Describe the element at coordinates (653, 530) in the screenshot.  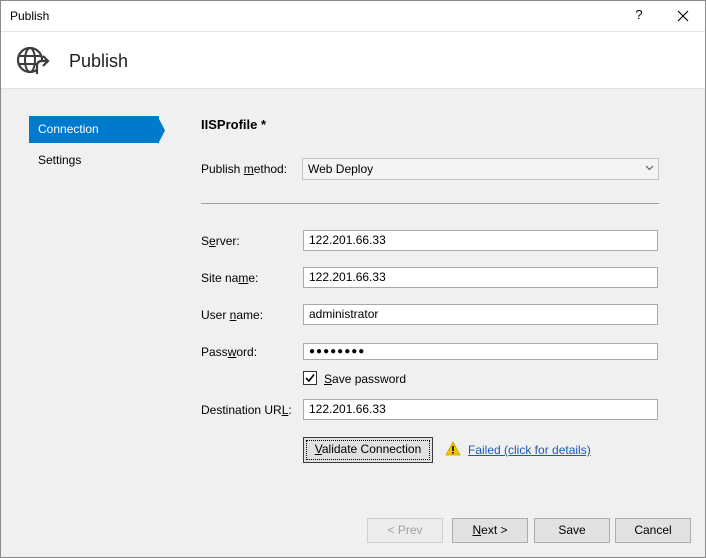
I see `cancel-button: Cancel` at that location.